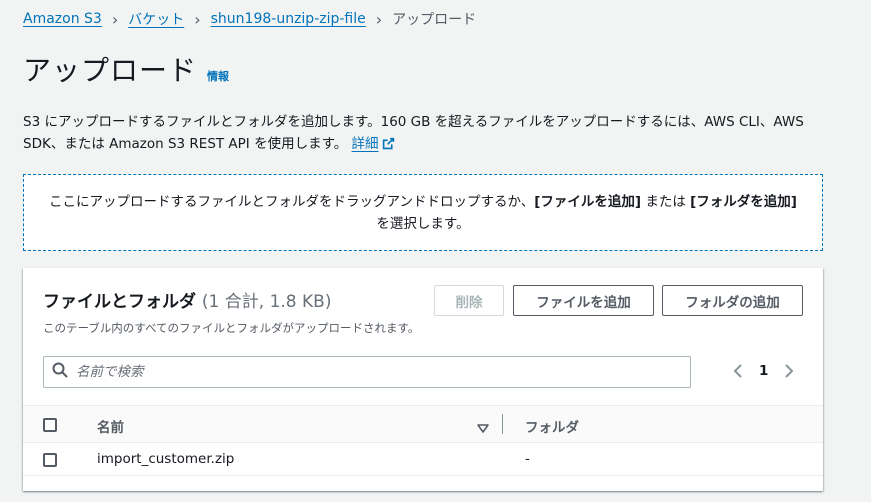 The width and height of the screenshot is (871, 502). Describe the element at coordinates (62, 19) in the screenshot. I see `breadcrumb-amazon-s3: Amazon S3` at that location.